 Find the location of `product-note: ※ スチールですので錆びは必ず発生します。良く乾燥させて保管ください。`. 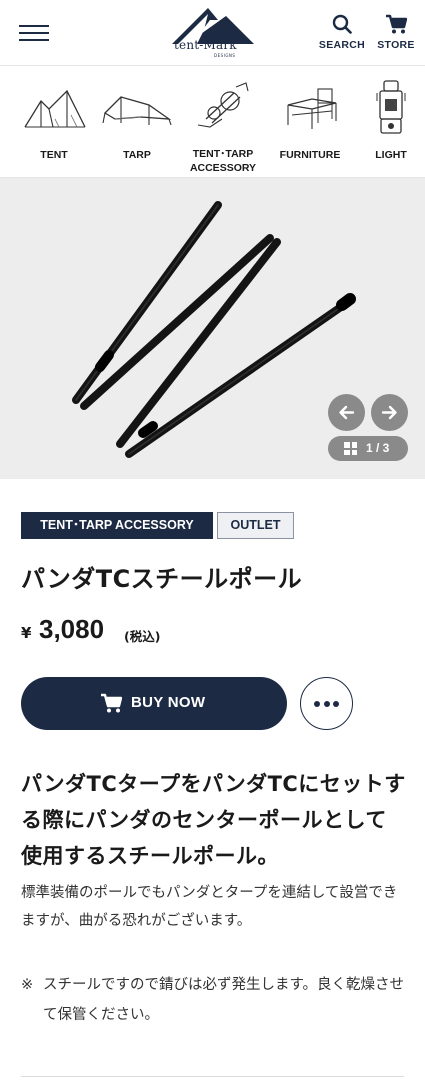

product-note: ※ スチールですので錆びは必ず発生します。良く乾燥させて保管ください。 is located at coordinates (213, 1000).